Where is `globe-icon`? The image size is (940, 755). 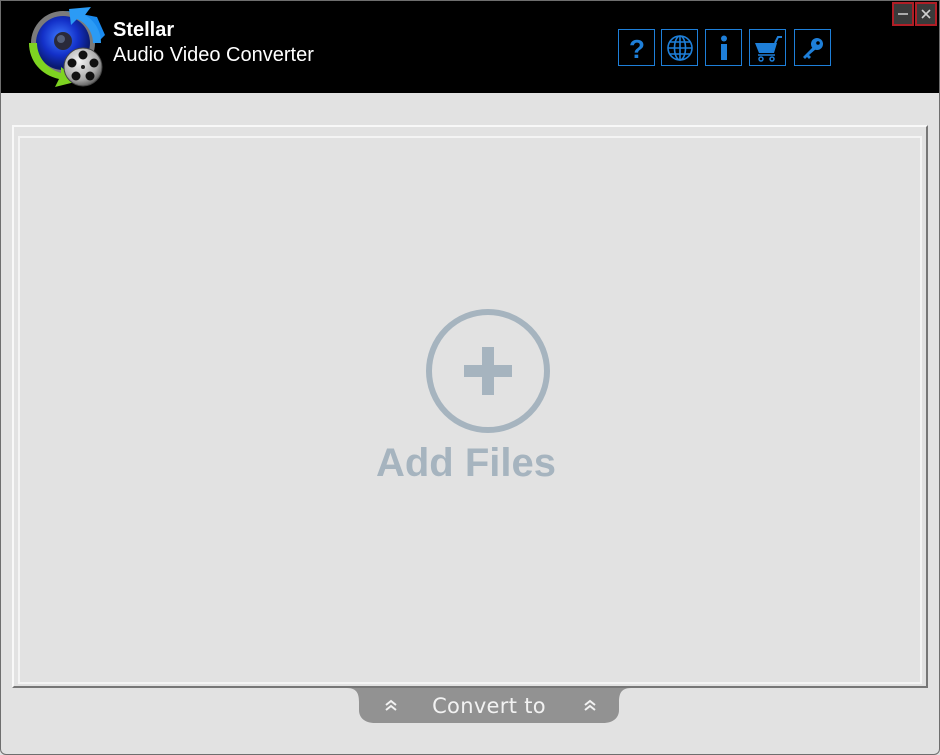 globe-icon is located at coordinates (679, 47).